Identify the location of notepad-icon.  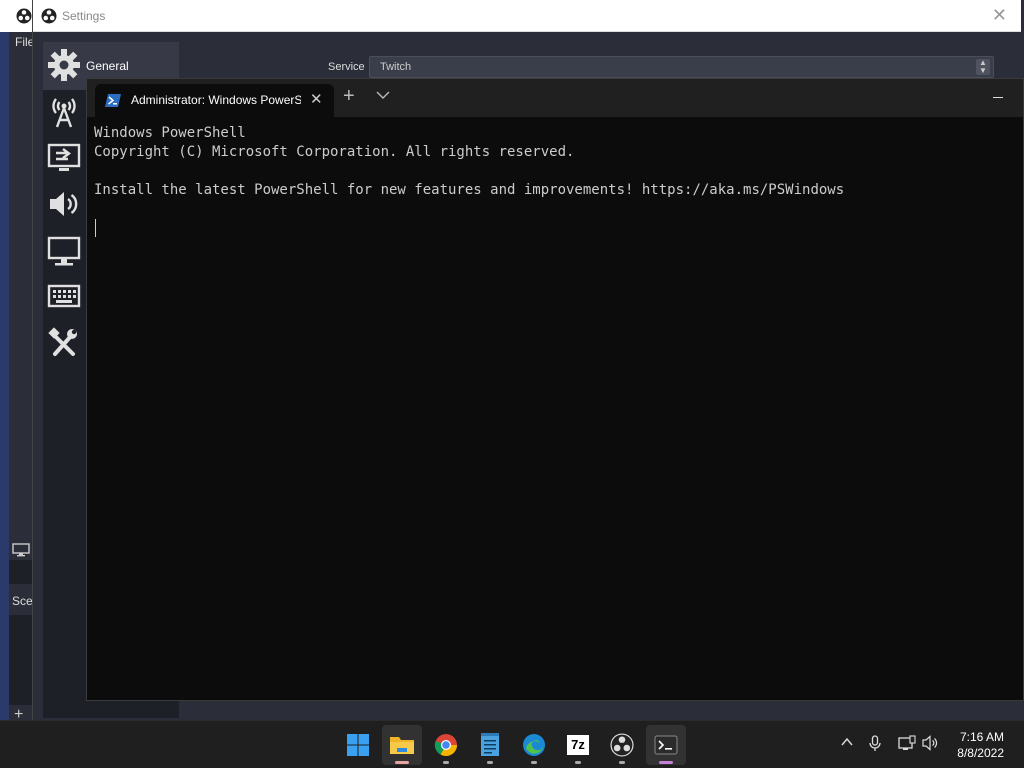
(490, 744).